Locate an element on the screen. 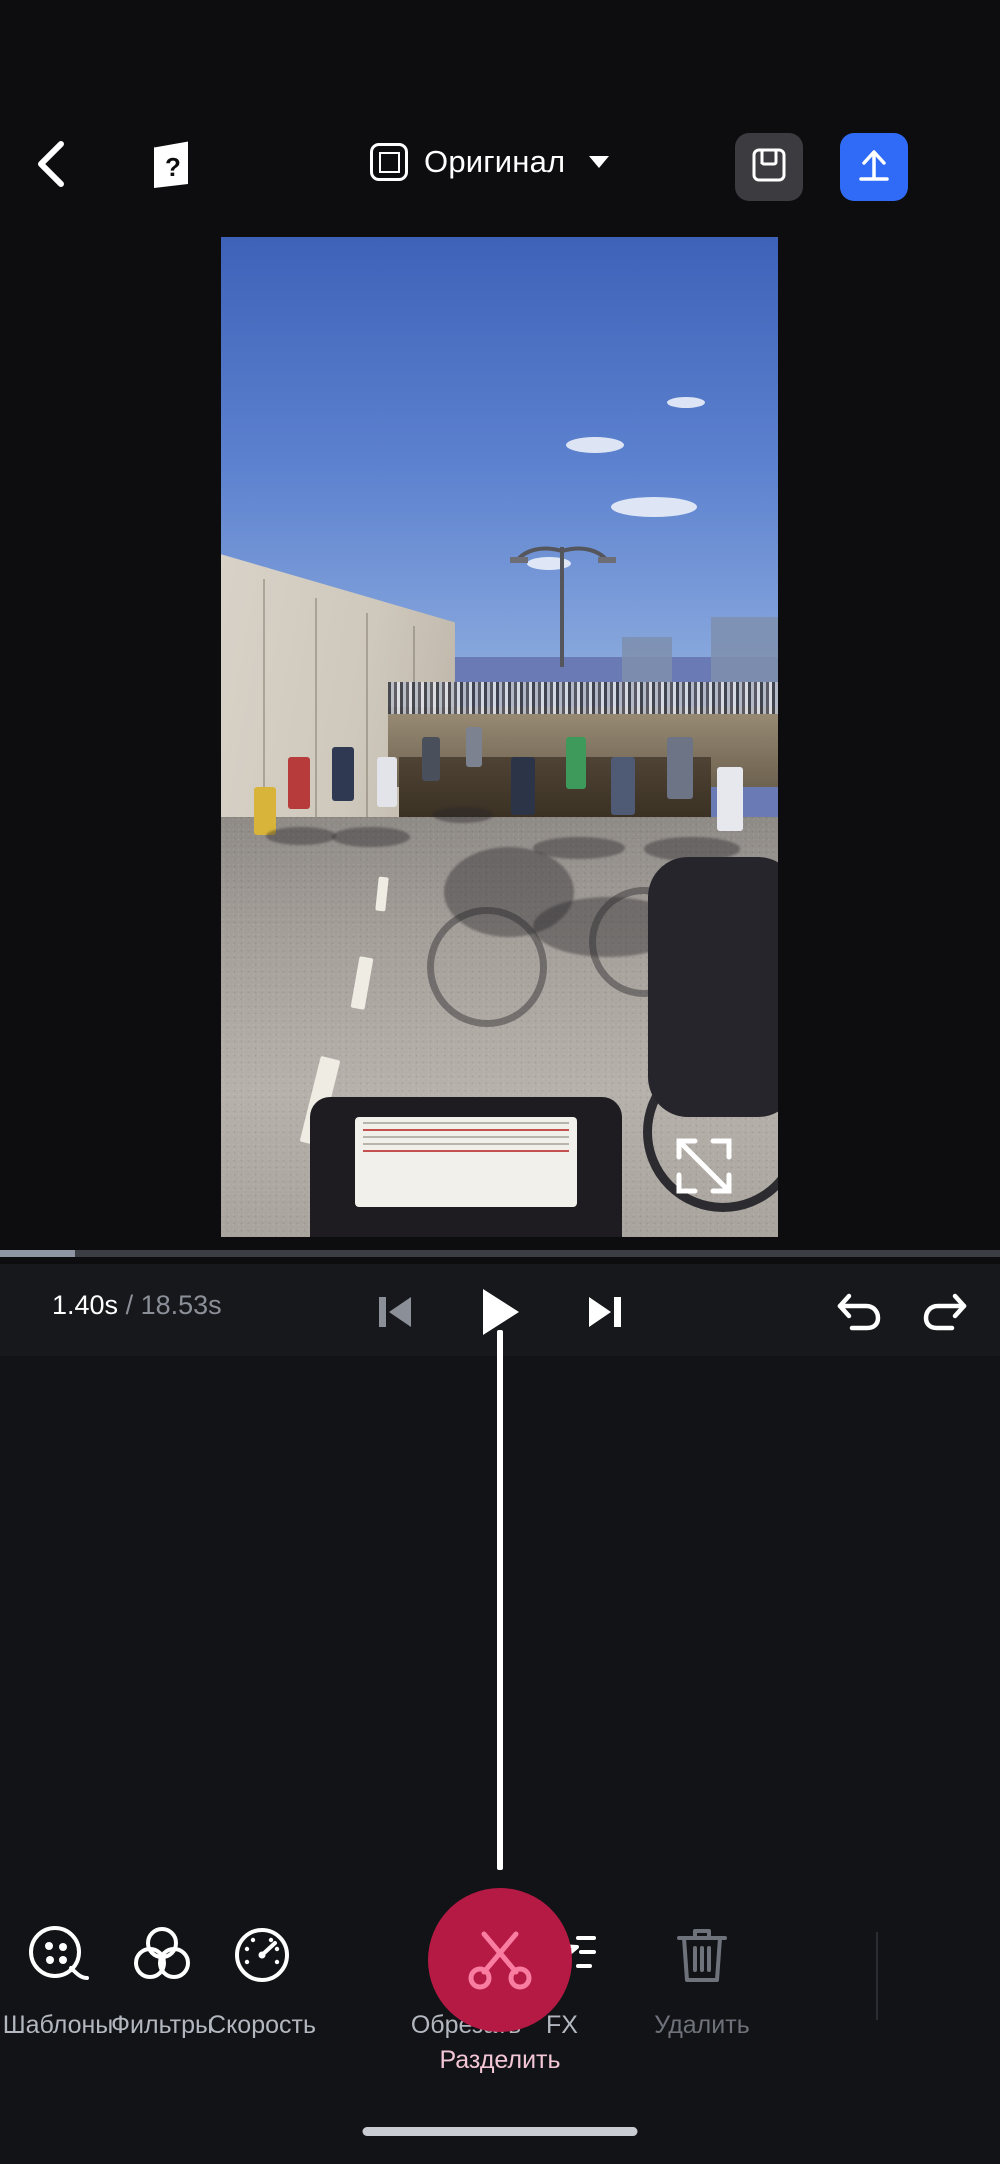  export-button is located at coordinates (874, 167).